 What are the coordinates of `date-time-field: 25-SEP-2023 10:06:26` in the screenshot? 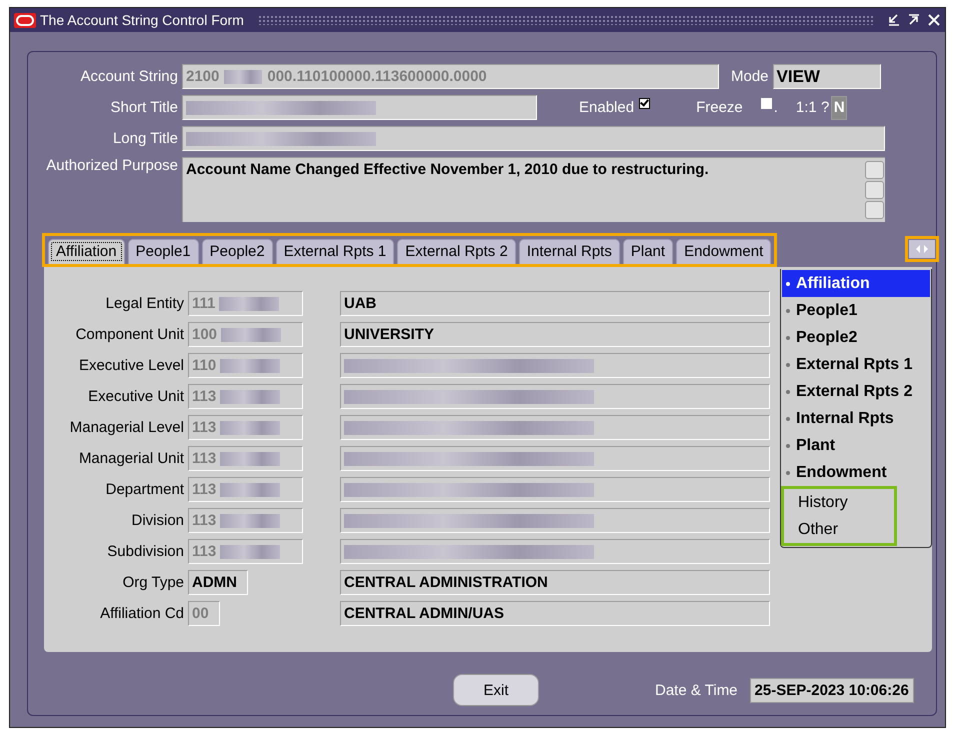 It's located at (832, 690).